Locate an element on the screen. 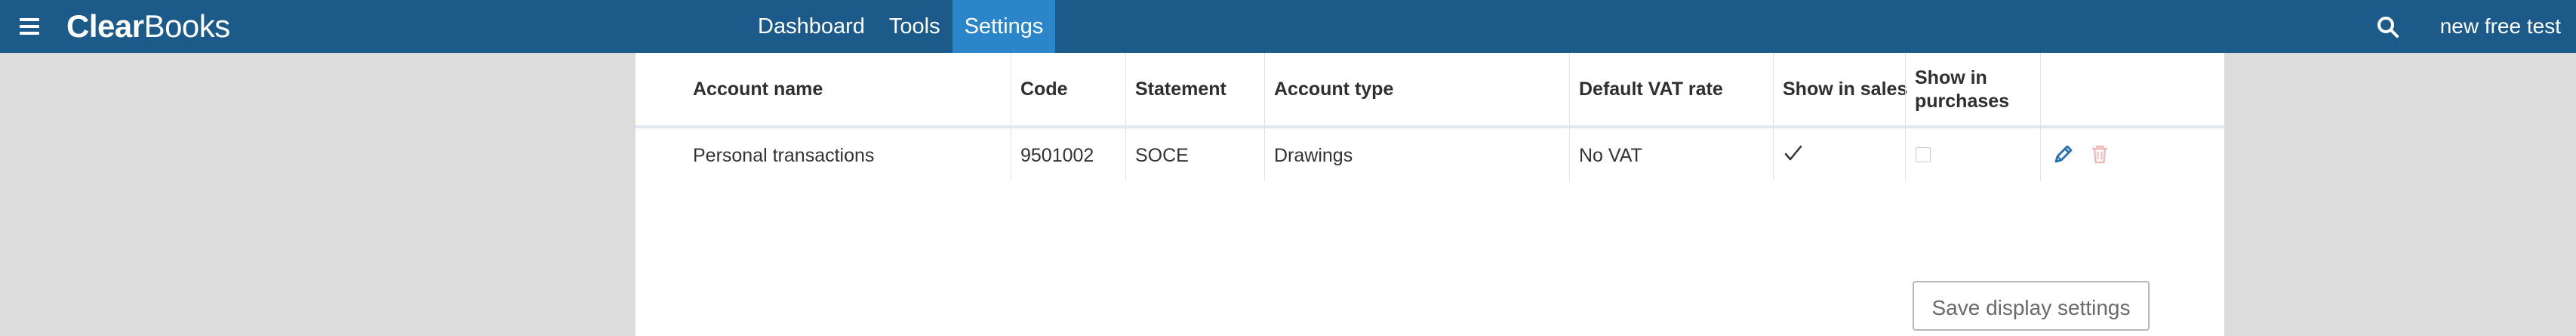 This screenshot has width=2576, height=336. user-menu: new free test is located at coordinates (2500, 26).